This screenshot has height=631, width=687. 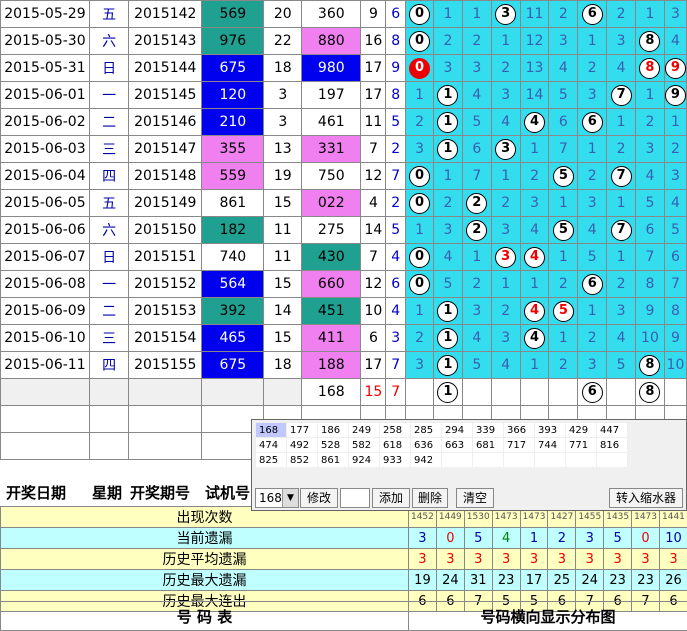 I want to click on combo-select: 168▼, so click(x=277, y=498).